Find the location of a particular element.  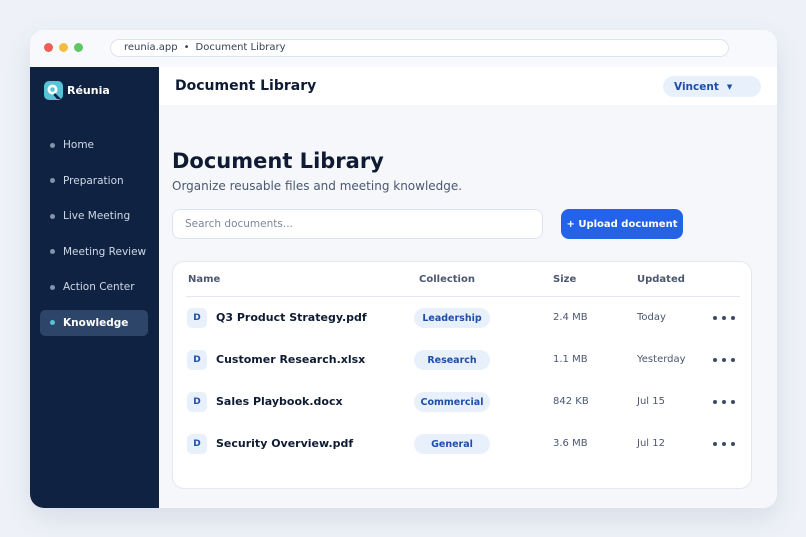

top-bar: Document Library Vincent ▼ is located at coordinates (468, 86).